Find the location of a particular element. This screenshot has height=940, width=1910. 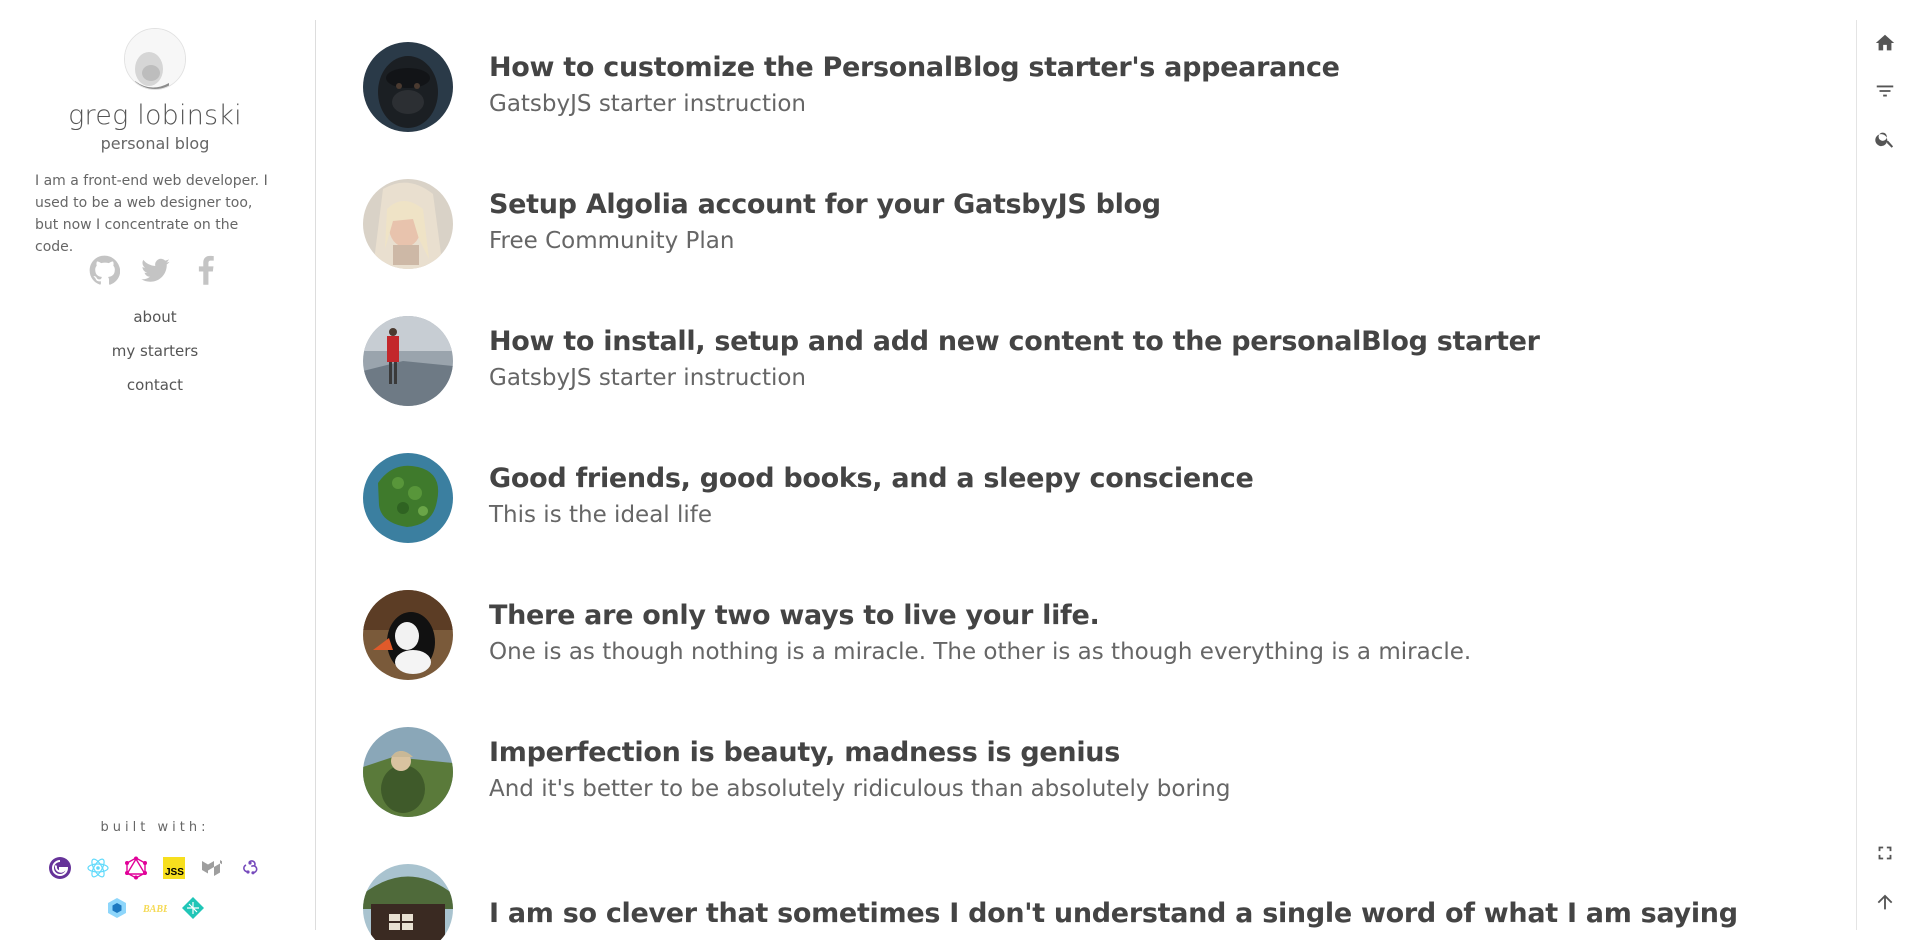

home-button is located at coordinates (1885, 43).